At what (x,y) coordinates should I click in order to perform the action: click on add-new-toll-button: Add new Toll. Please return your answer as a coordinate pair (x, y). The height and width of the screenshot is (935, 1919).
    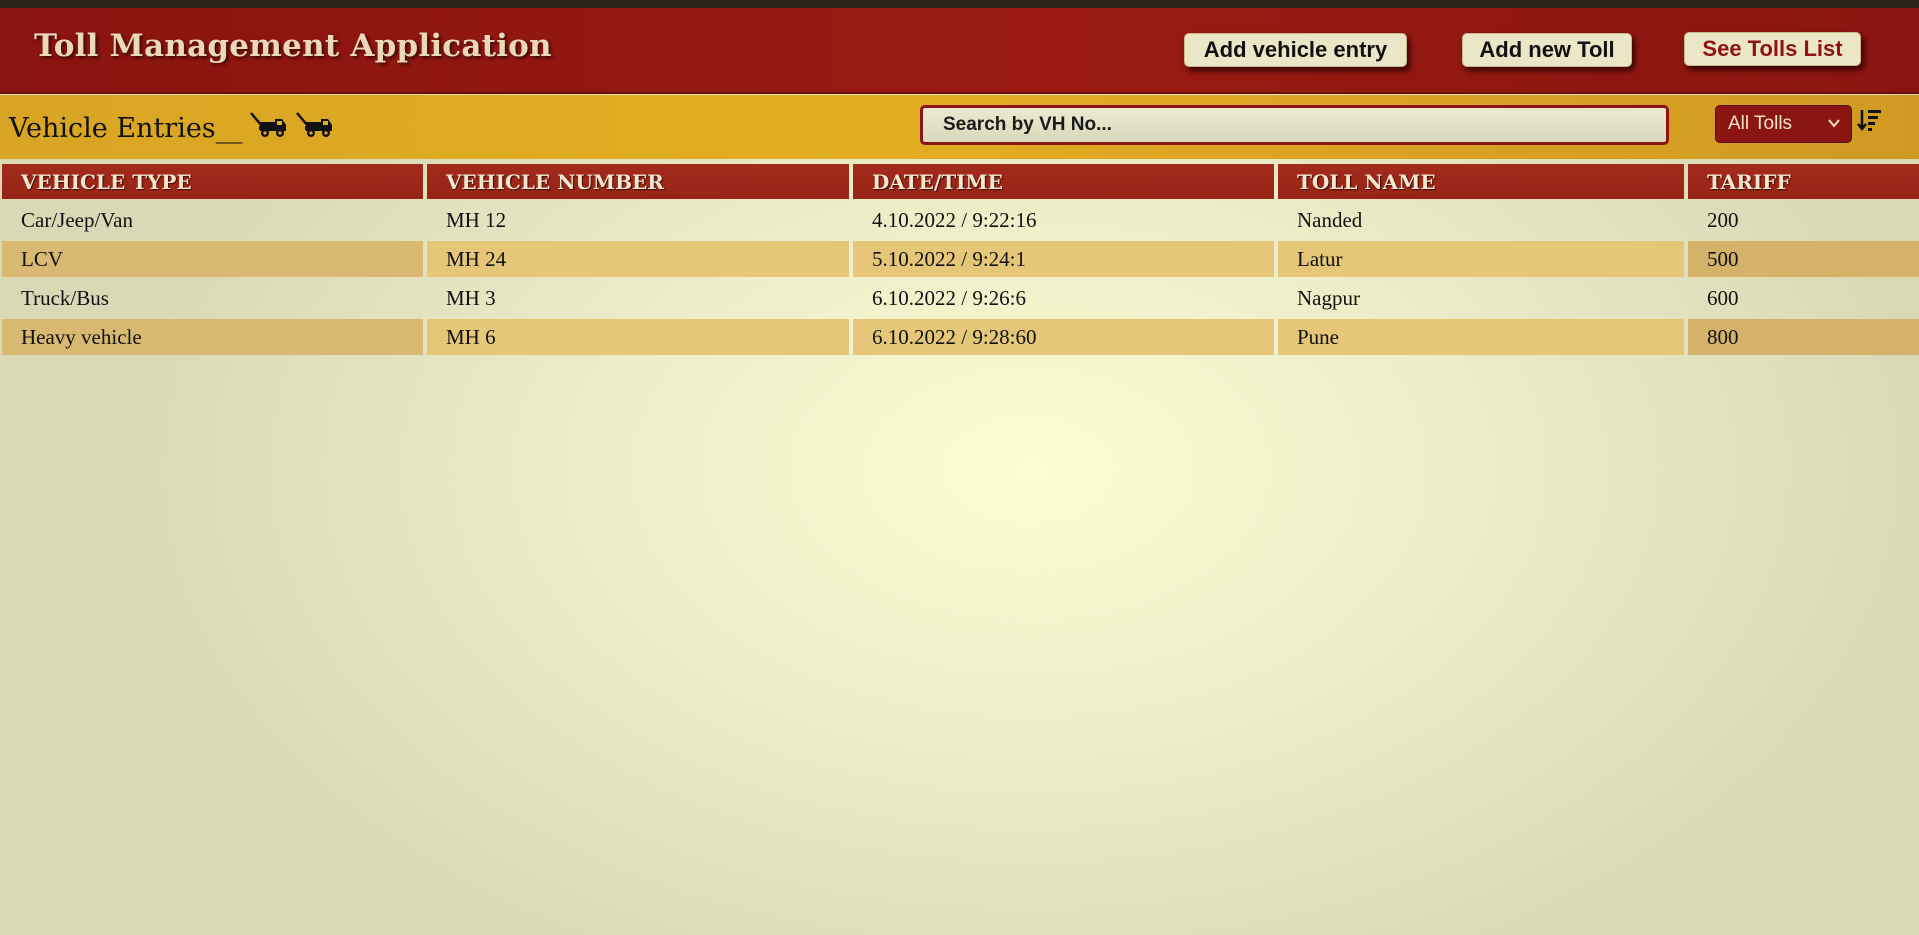
    Looking at the image, I should click on (1547, 50).